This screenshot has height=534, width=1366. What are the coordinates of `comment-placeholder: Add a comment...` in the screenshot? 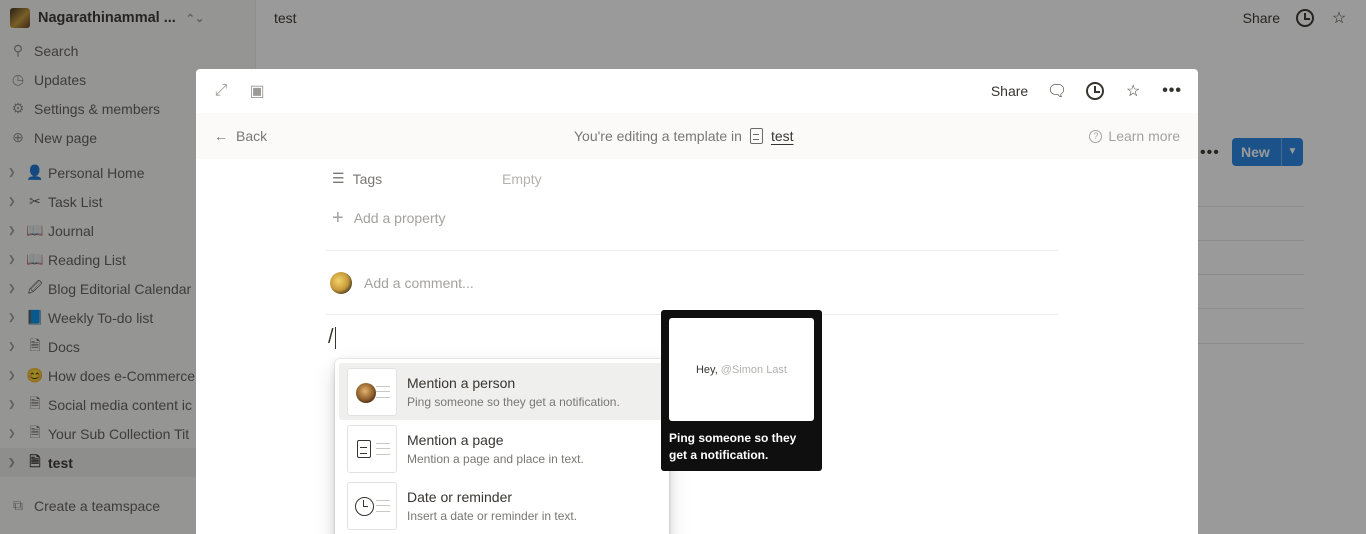 It's located at (419, 282).